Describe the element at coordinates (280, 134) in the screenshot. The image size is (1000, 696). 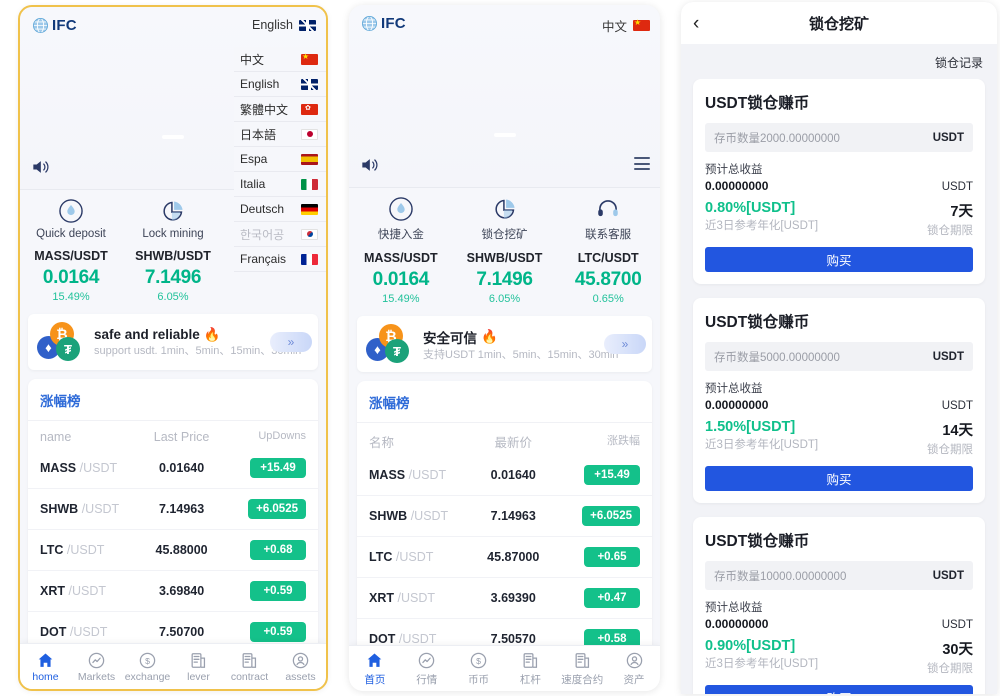
I see `language-option: 日本語` at that location.